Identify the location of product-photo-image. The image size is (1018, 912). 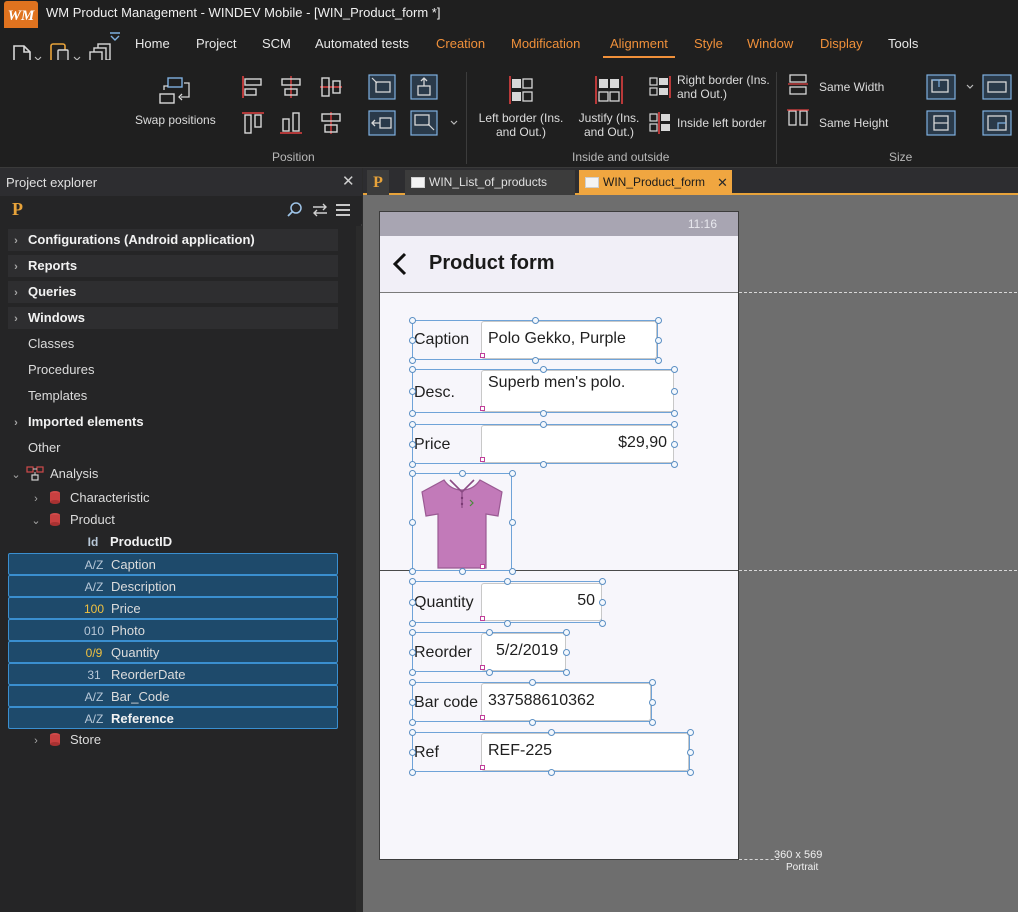
(462, 522).